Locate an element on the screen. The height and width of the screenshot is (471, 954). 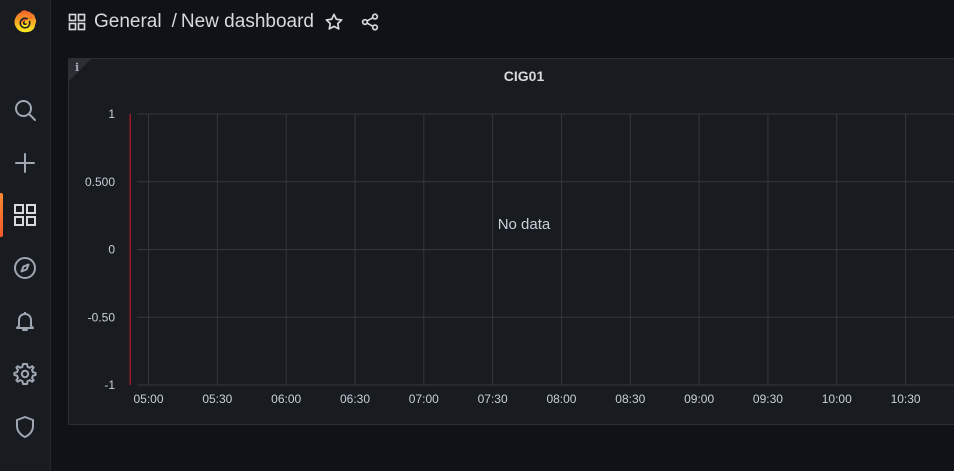
x-tick-label: 07:00 is located at coordinates (424, 399).